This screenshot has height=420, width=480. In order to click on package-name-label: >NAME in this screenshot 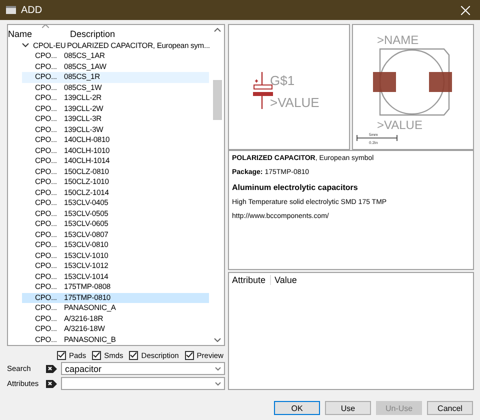, I will do `click(398, 40)`.